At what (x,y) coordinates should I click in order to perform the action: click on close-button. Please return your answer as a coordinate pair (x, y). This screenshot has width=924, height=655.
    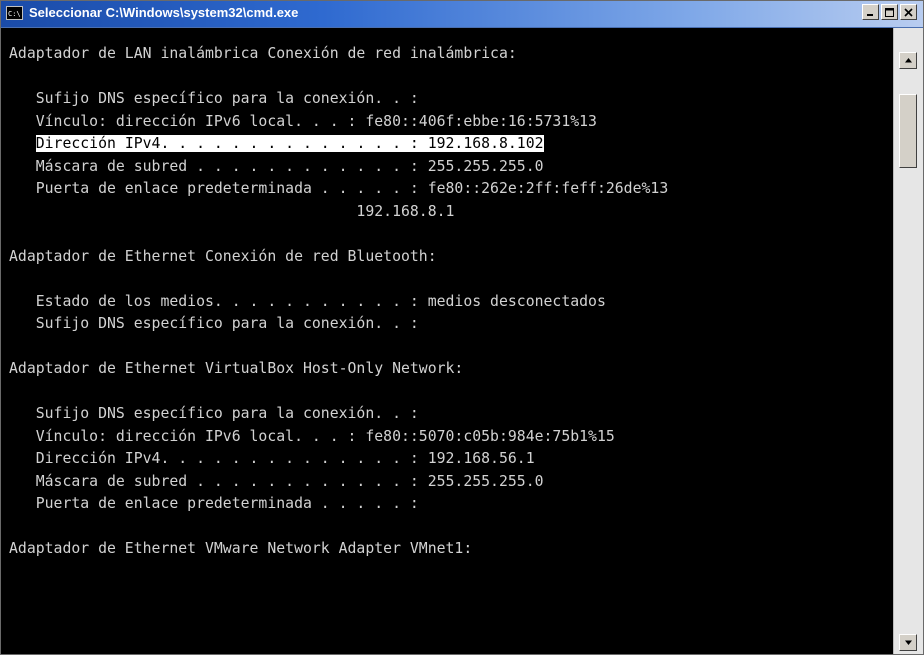
    Looking at the image, I should click on (908, 12).